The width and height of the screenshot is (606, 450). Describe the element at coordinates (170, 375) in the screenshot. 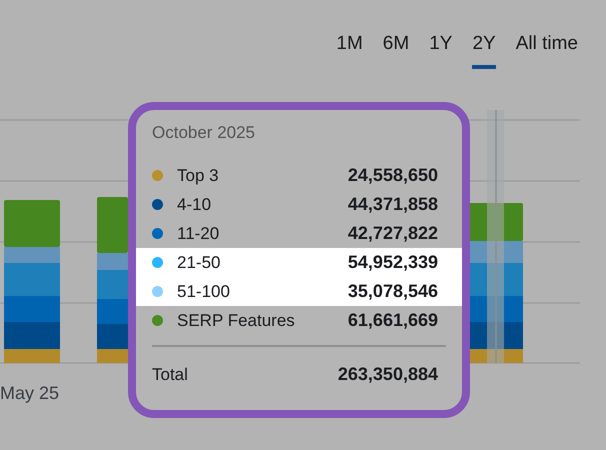

I see `total-label: Total` at that location.